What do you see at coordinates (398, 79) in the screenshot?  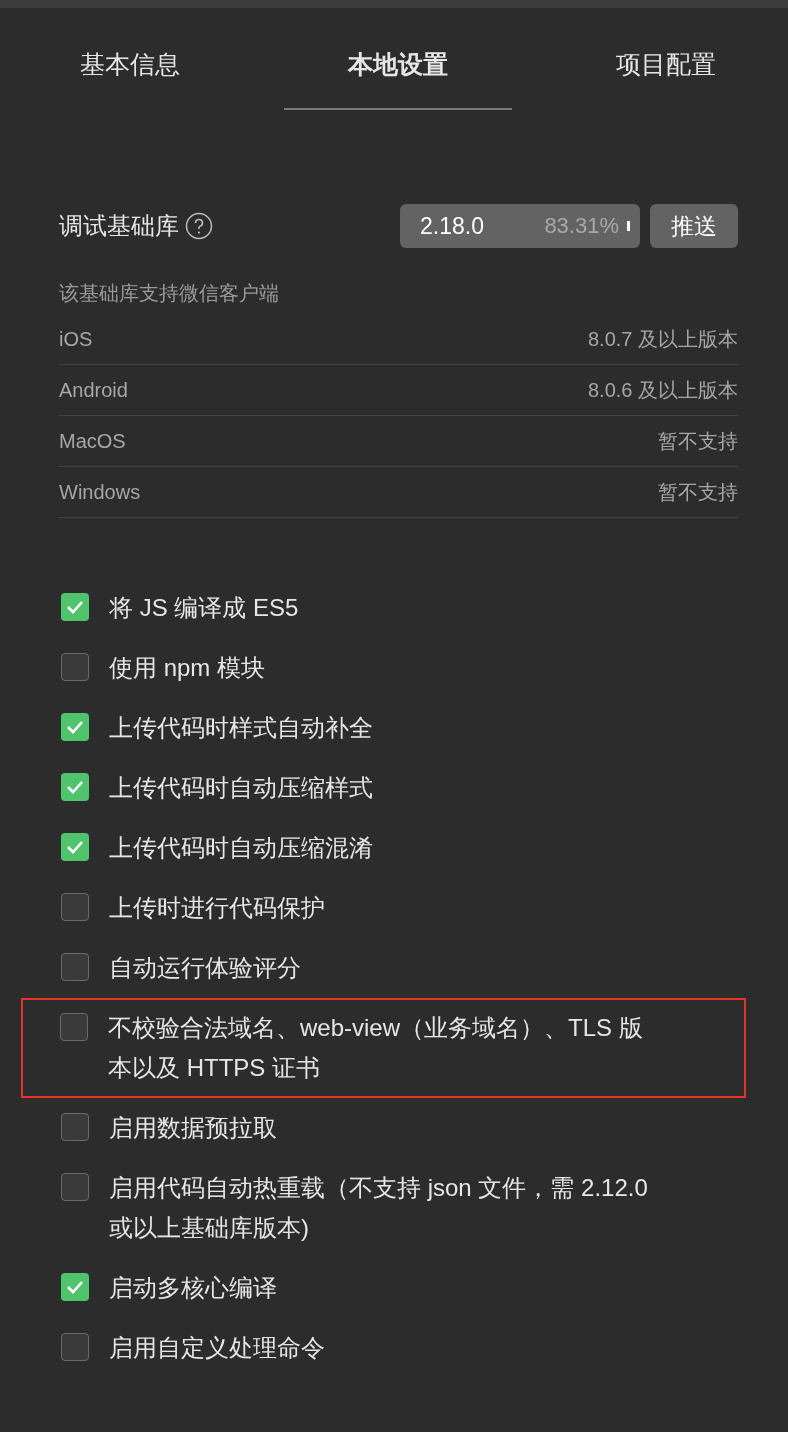 I see `tab: 本地设置` at bounding box center [398, 79].